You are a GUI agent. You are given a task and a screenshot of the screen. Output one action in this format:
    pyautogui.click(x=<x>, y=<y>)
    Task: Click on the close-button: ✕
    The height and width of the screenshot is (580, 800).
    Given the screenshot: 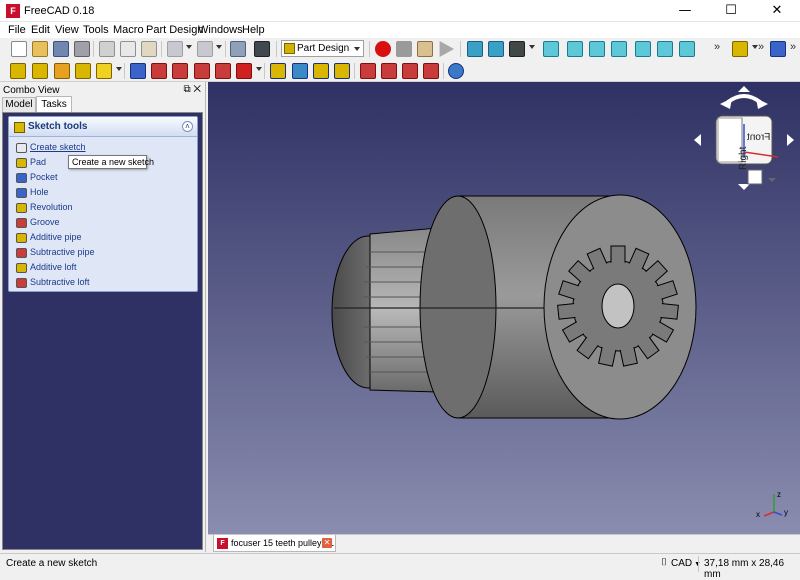 What is the action you would take?
    pyautogui.click(x=777, y=11)
    